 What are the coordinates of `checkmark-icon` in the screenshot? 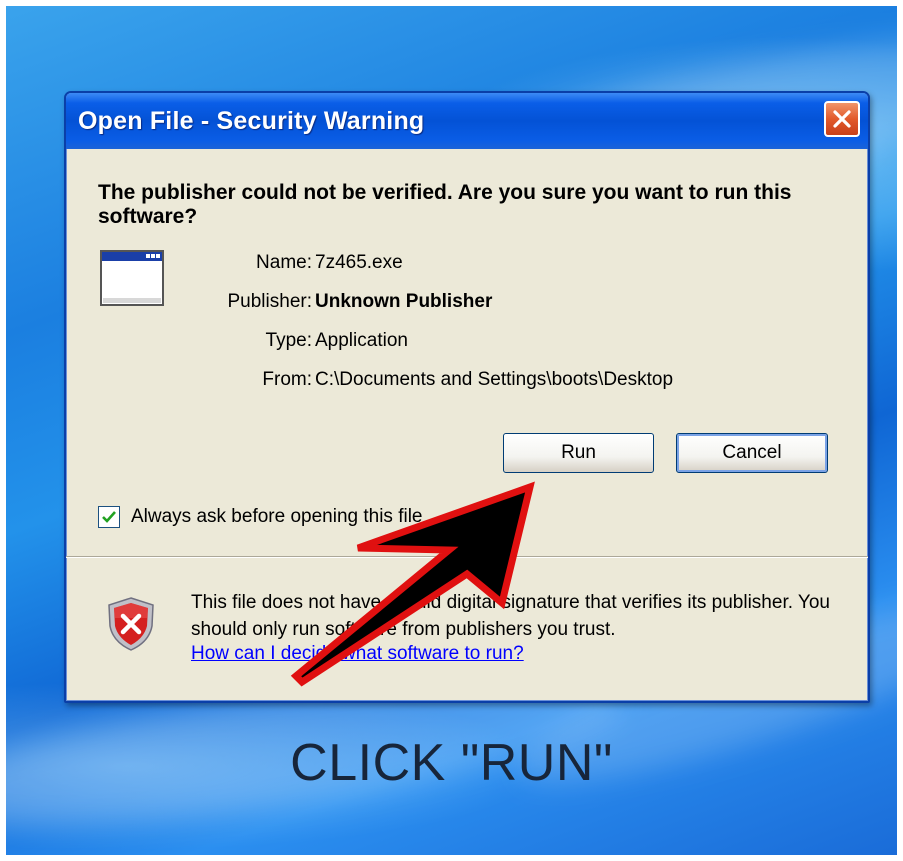 It's located at (109, 517).